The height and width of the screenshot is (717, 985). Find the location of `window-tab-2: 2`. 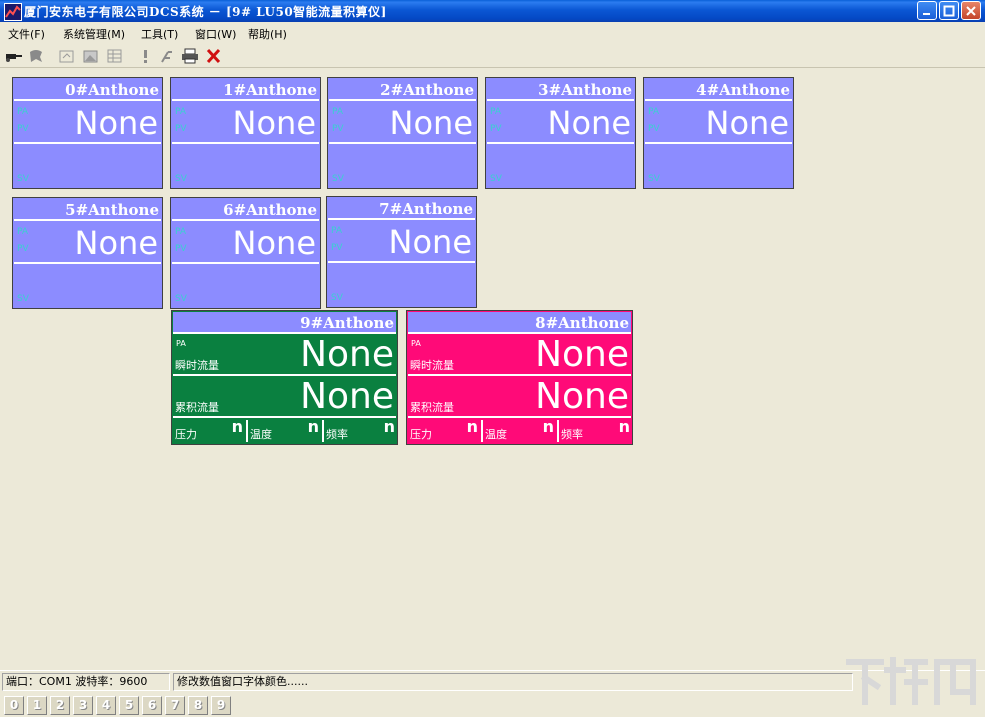

window-tab-2: 2 is located at coordinates (60, 705).